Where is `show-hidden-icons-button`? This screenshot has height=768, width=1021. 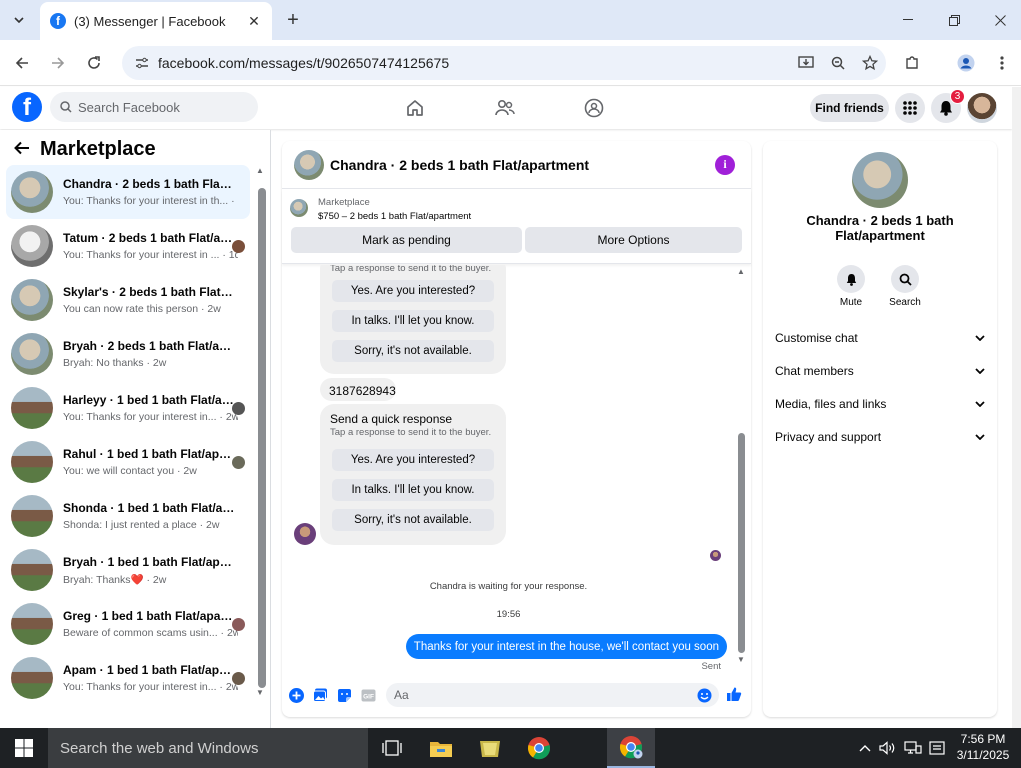
show-hidden-icons-button is located at coordinates (865, 748).